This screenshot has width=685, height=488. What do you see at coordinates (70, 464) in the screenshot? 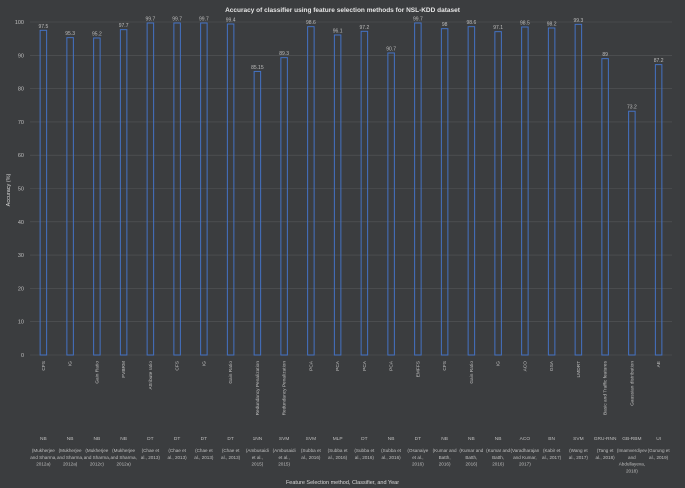
I see `x-tick-reference: 2012a)` at bounding box center [70, 464].